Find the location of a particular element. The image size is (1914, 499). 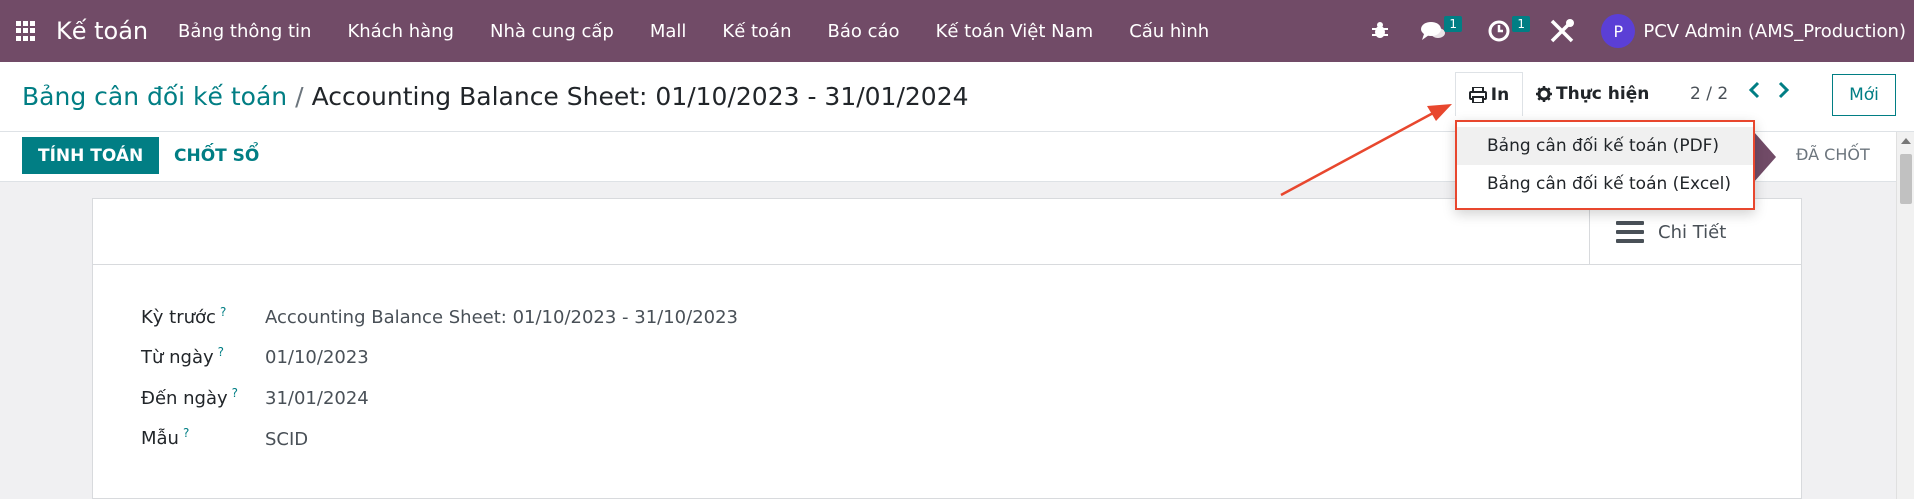

menu-item-accounting: Kế toán is located at coordinates (756, 31).